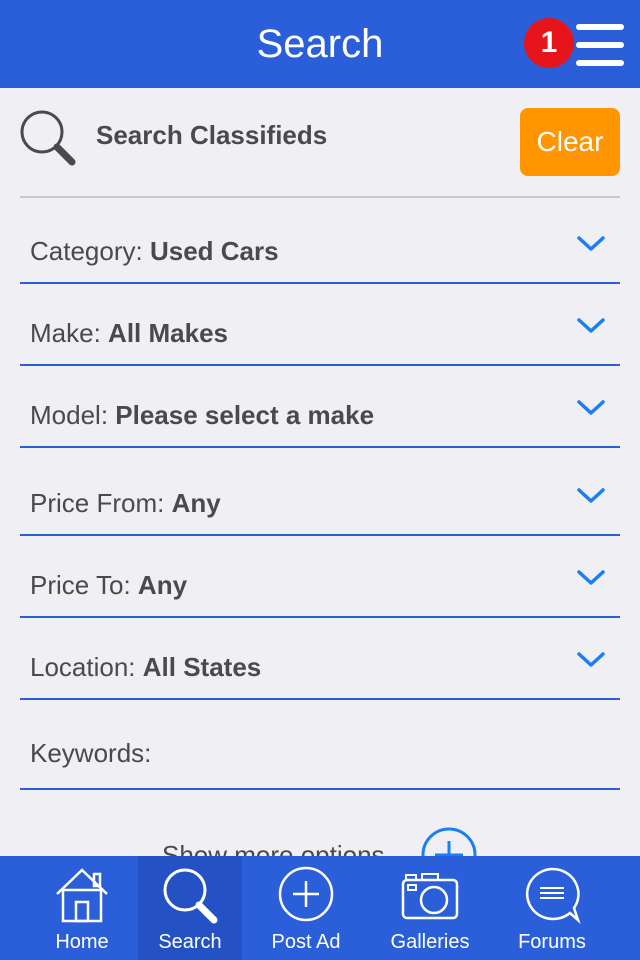 This screenshot has height=960, width=640. I want to click on search-section-title: Search Classifieds, so click(212, 135).